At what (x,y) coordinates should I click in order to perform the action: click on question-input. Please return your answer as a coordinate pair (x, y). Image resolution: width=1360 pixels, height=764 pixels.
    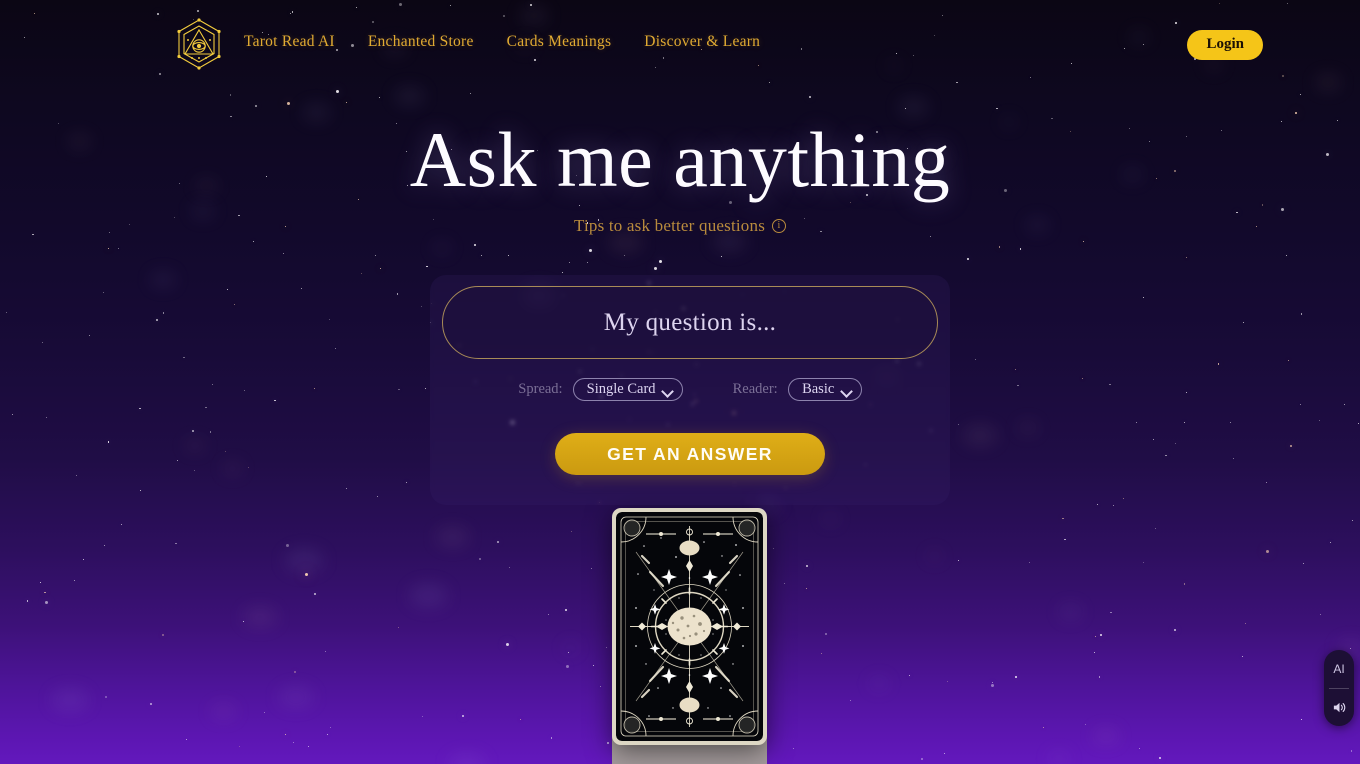
    Looking at the image, I should click on (690, 322).